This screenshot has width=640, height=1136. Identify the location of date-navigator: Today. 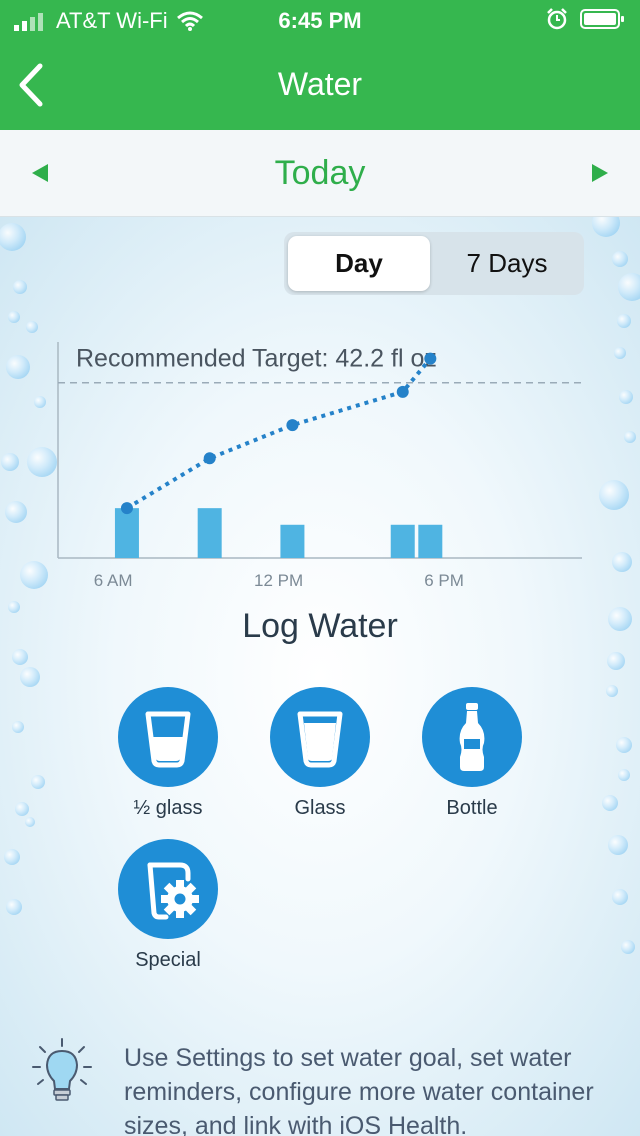
(320, 173).